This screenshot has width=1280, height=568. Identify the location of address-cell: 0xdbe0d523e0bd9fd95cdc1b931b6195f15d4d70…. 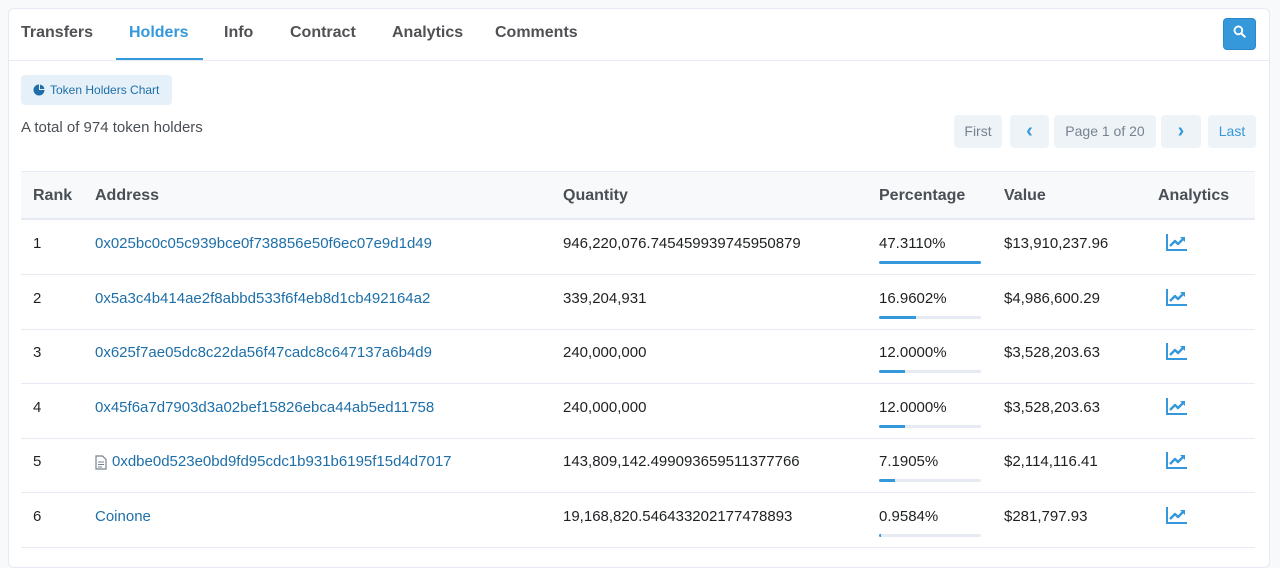
(273, 462).